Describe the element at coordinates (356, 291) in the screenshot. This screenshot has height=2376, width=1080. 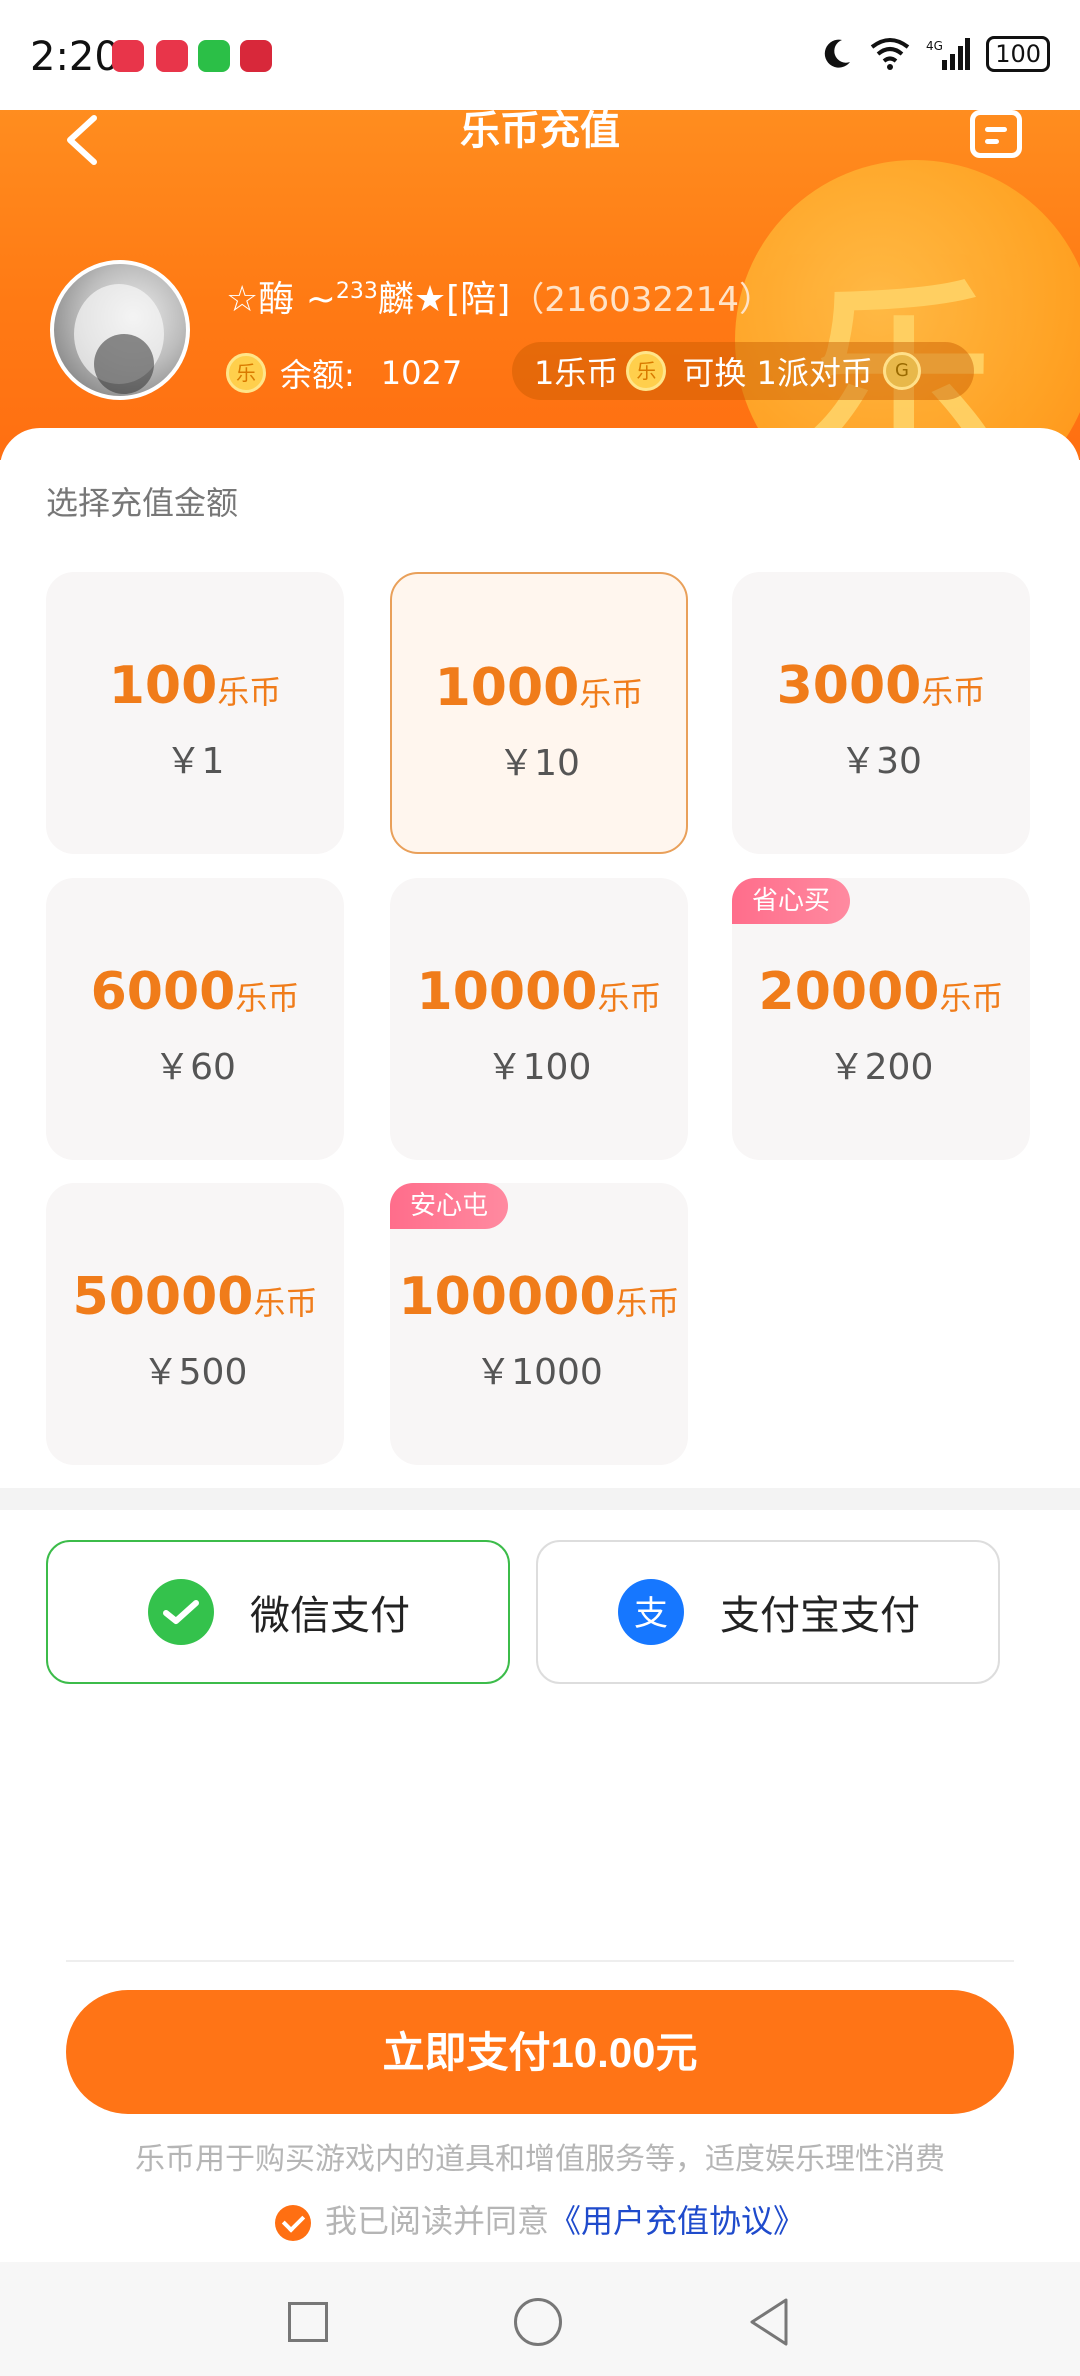
I see `user-name-sup: 233` at that location.